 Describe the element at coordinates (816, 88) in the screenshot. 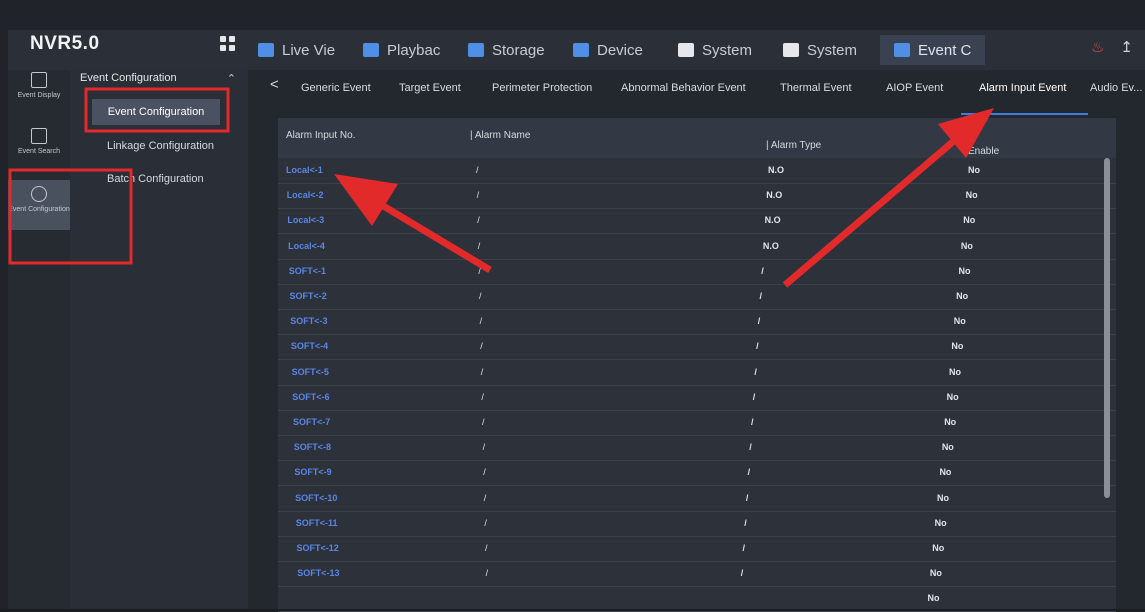

I see `tab-thermal-event: Thermal Event` at that location.